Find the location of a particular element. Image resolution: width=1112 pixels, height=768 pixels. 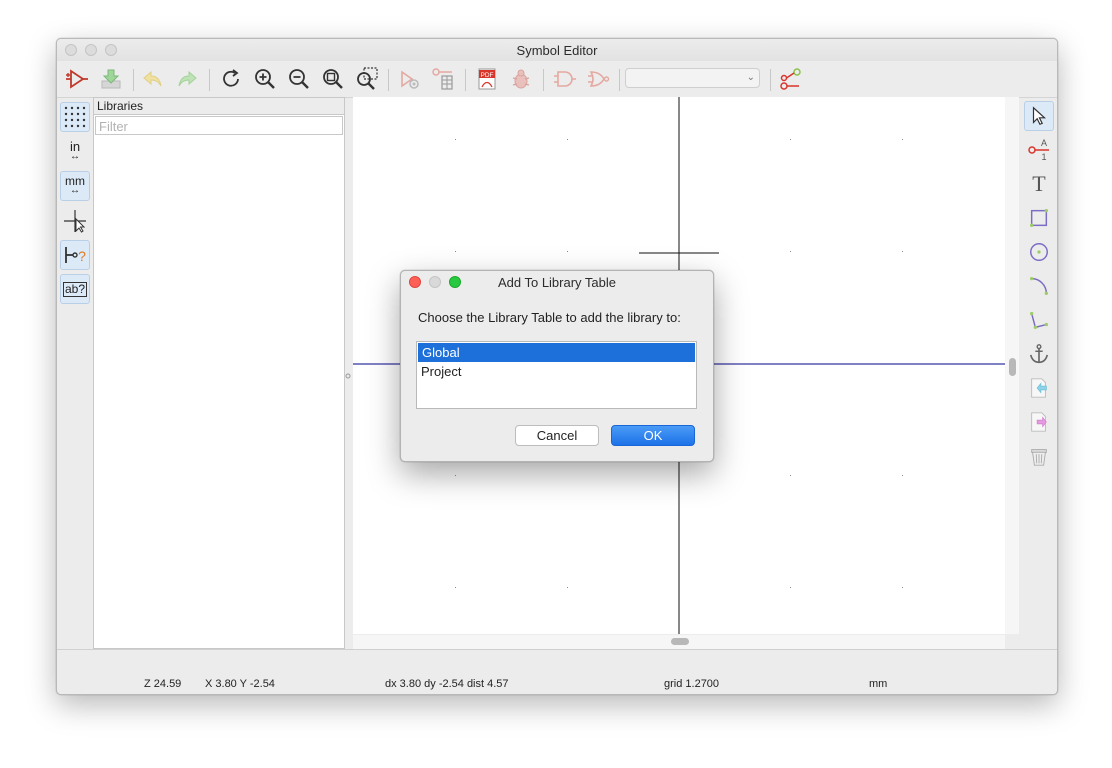

millimeters-icon: mm ↔ is located at coordinates (75, 185).